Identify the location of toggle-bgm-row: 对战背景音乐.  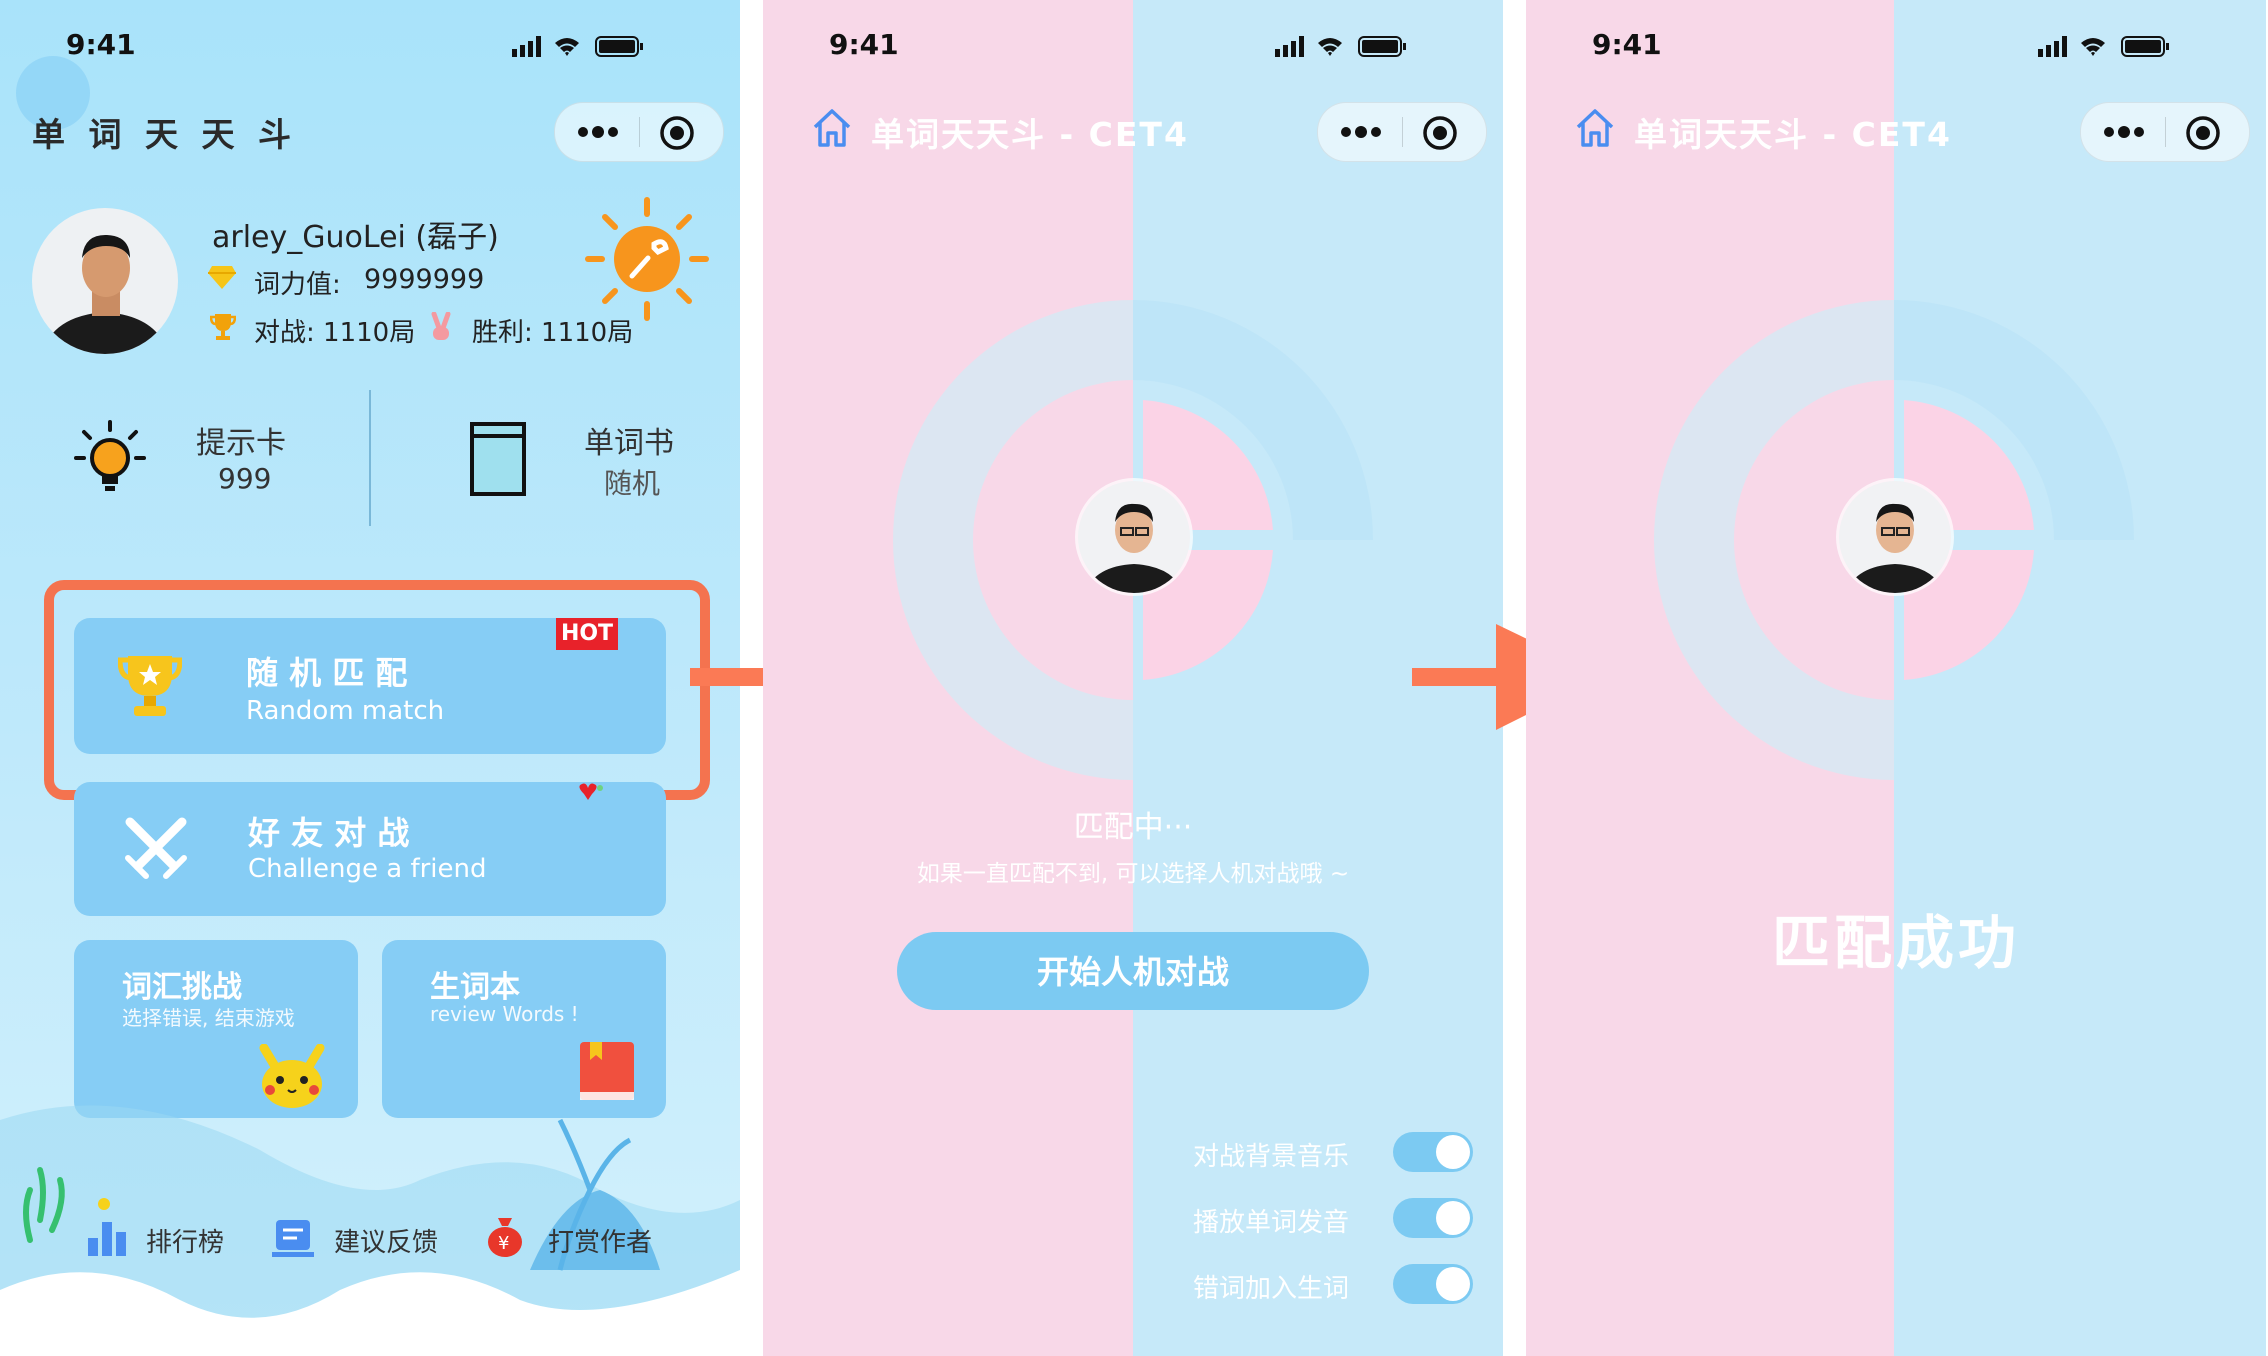
(1338, 1152).